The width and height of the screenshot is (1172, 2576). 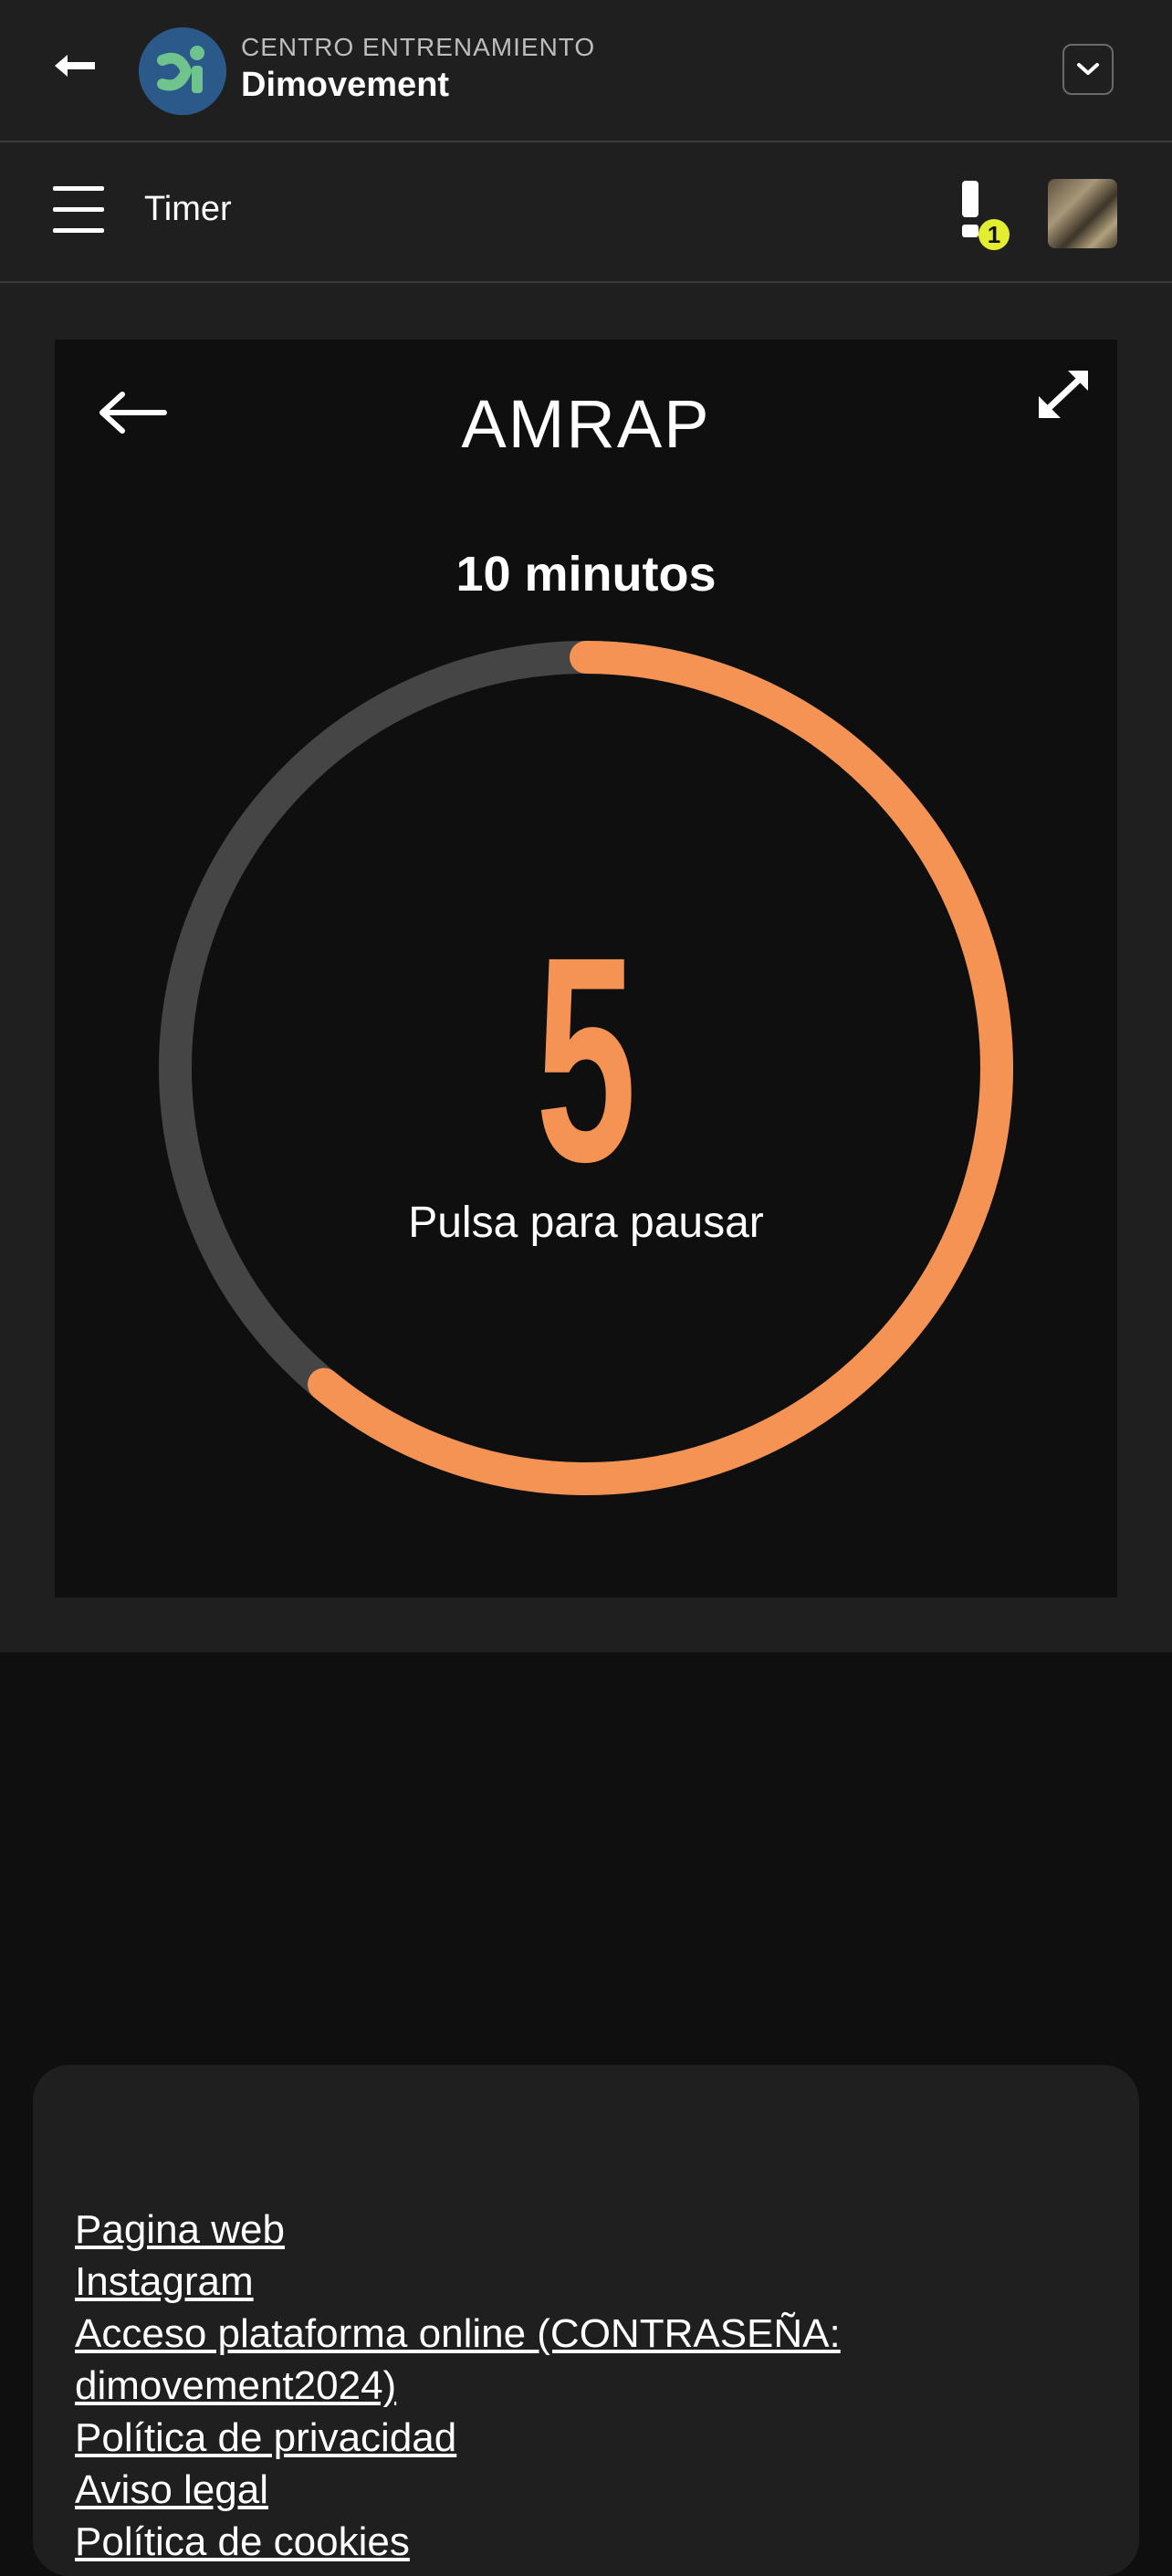 What do you see at coordinates (345, 85) in the screenshot?
I see `brand-name: Dimovement` at bounding box center [345, 85].